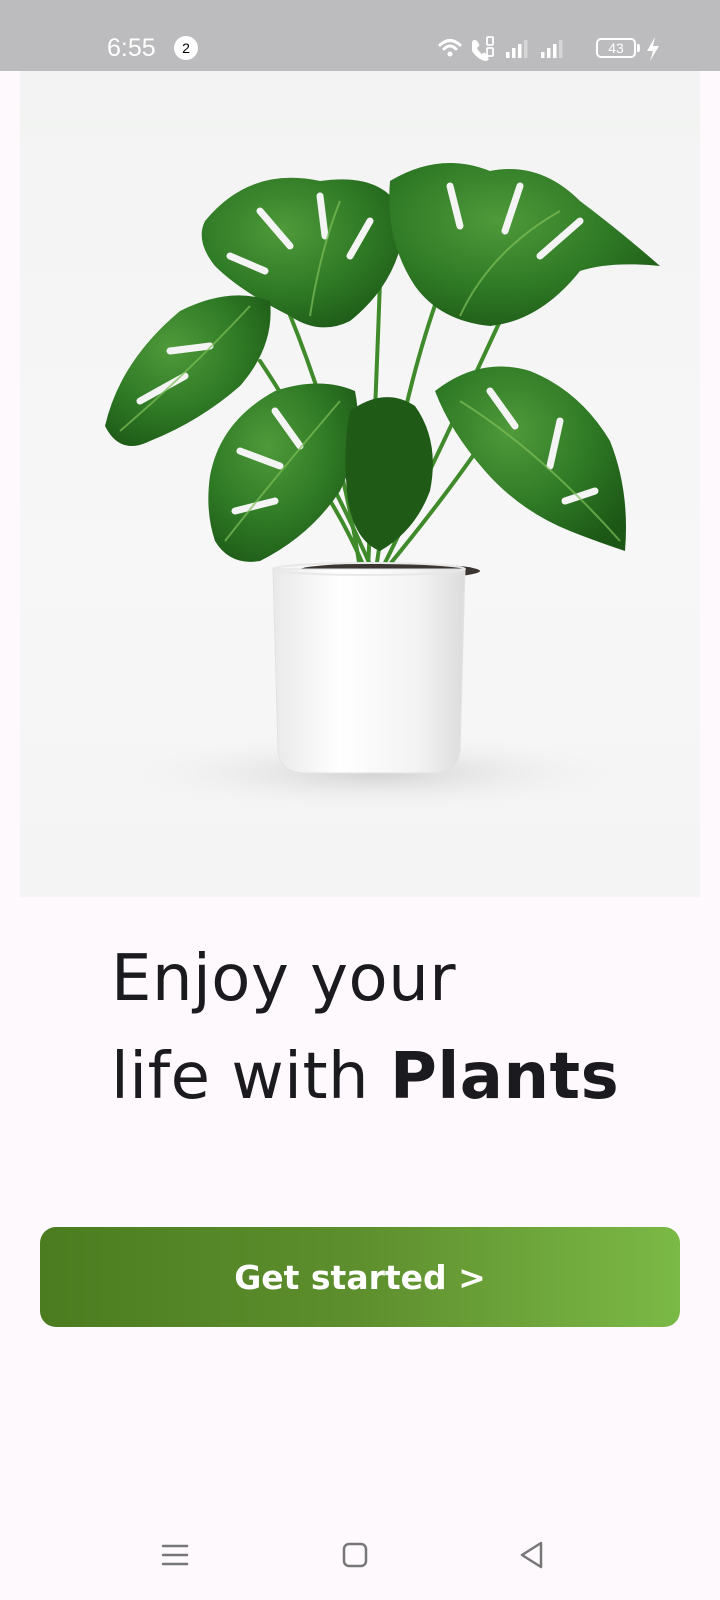 The height and width of the screenshot is (1600, 720). Describe the element at coordinates (360, 35) in the screenshot. I see `status-bar: 6:55 2 43` at that location.